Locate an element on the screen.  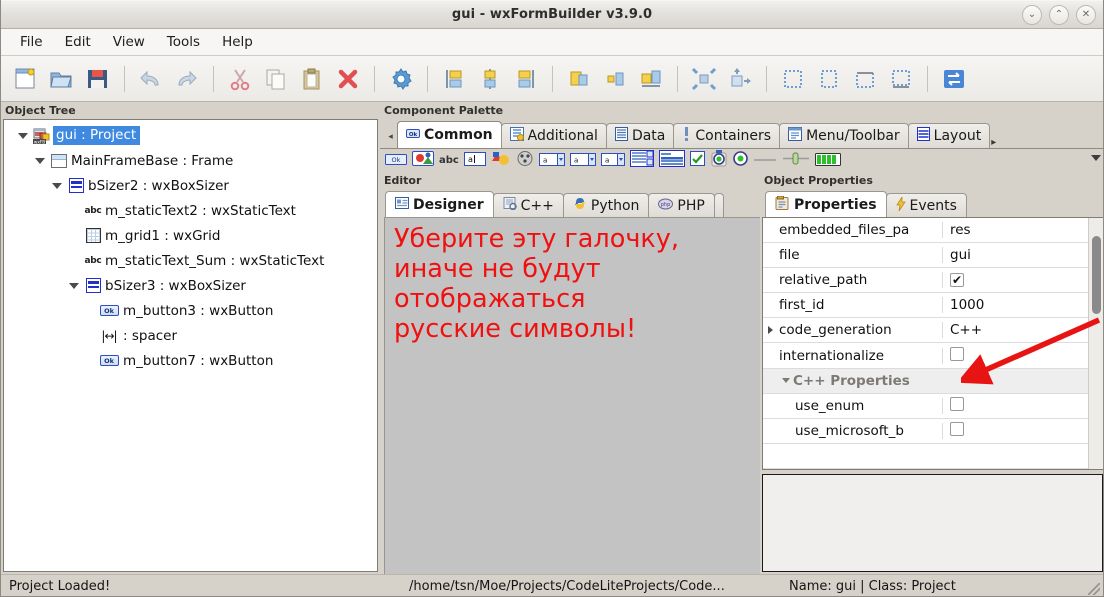
property-value: C++ is located at coordinates (1015, 330).